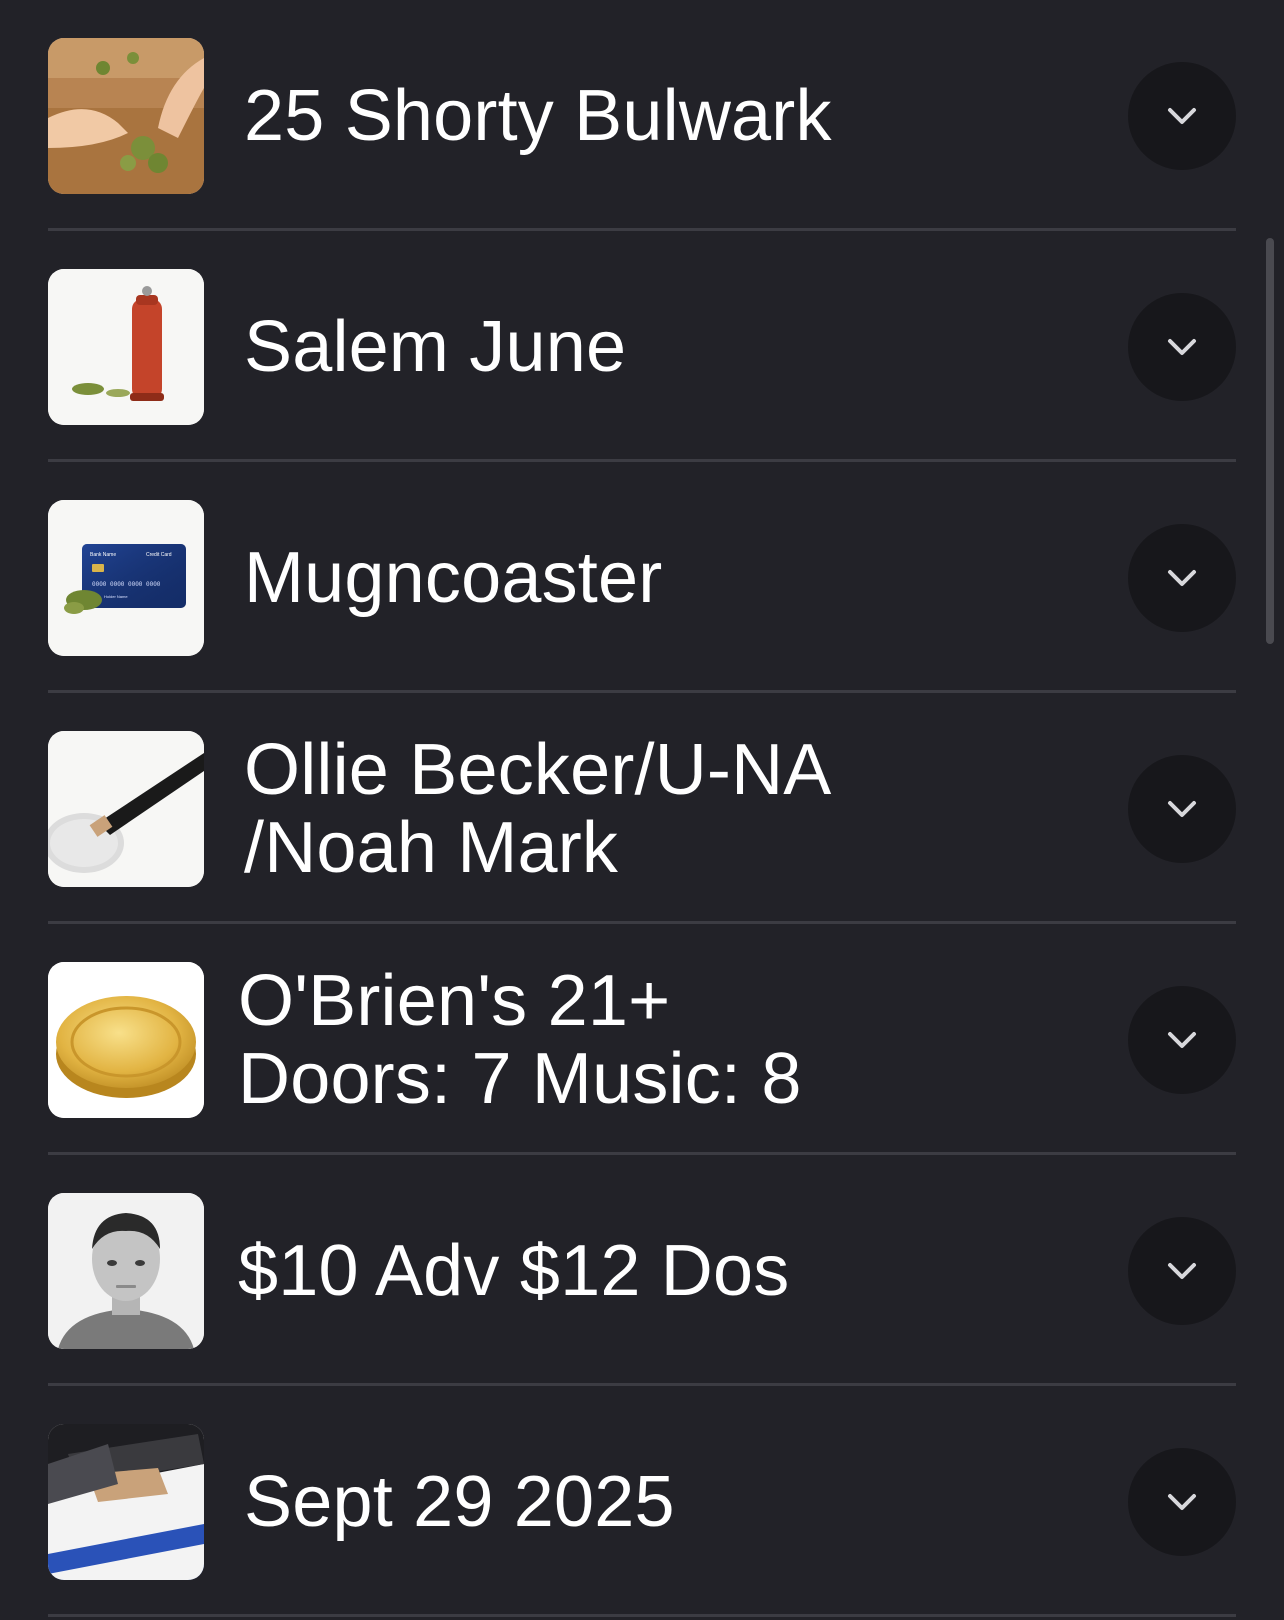  What do you see at coordinates (453, 577) in the screenshot?
I see `item-label: Mugncoaster` at bounding box center [453, 577].